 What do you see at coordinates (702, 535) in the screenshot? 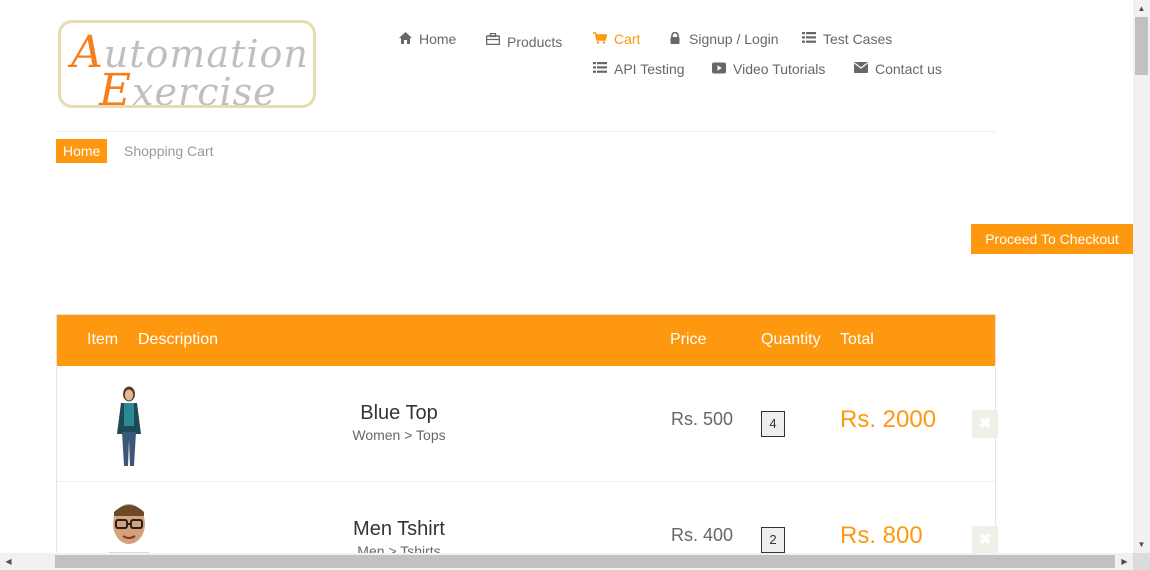
I see `product-price: Rs. 400` at bounding box center [702, 535].